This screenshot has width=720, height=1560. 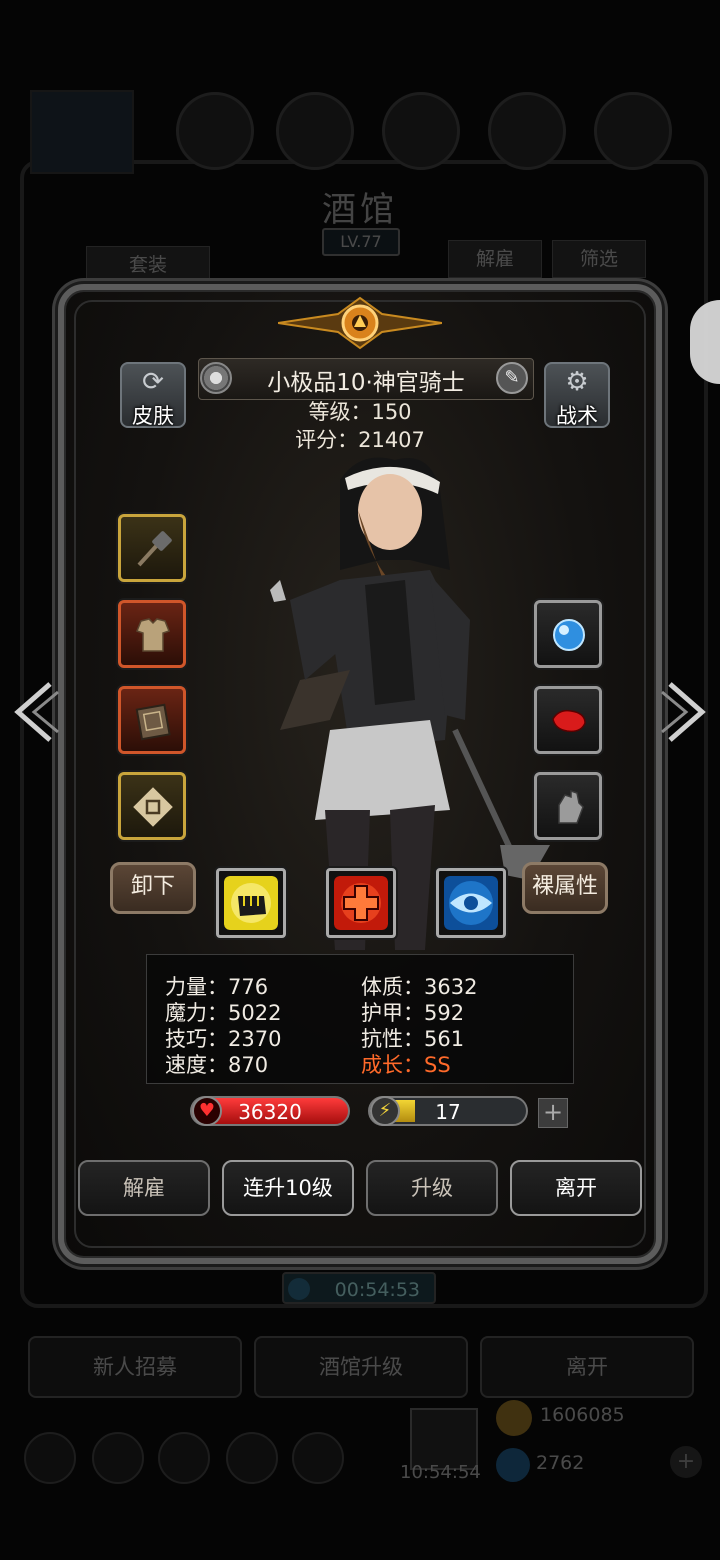 I want to click on bg-leave-button: 离开, so click(x=587, y=1367).